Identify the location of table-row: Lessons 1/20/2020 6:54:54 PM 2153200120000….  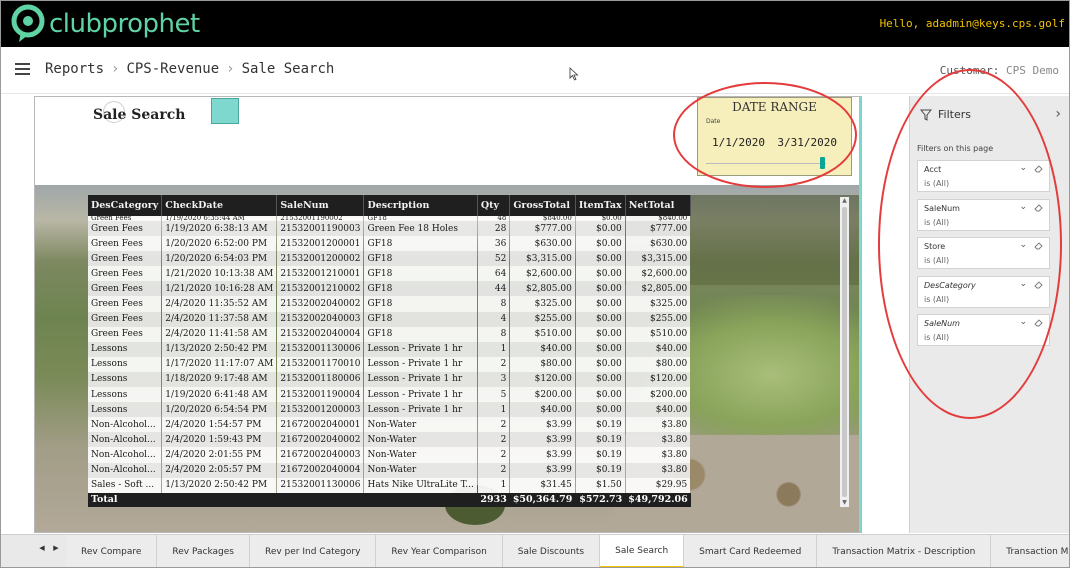
(389, 410).